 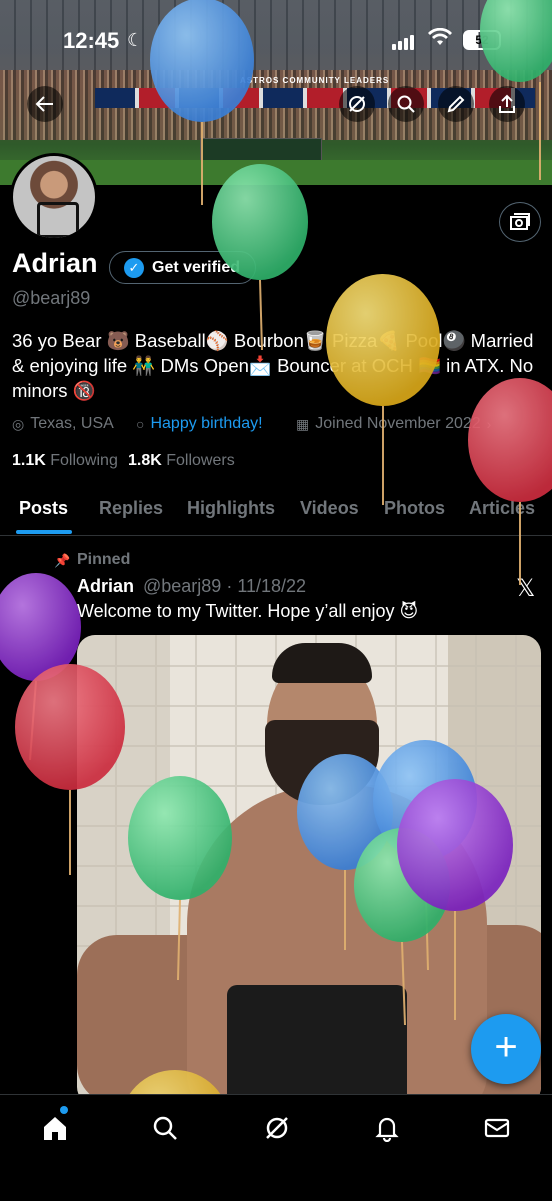 What do you see at coordinates (200, 460) in the screenshot?
I see `followers-label: Followers` at bounding box center [200, 460].